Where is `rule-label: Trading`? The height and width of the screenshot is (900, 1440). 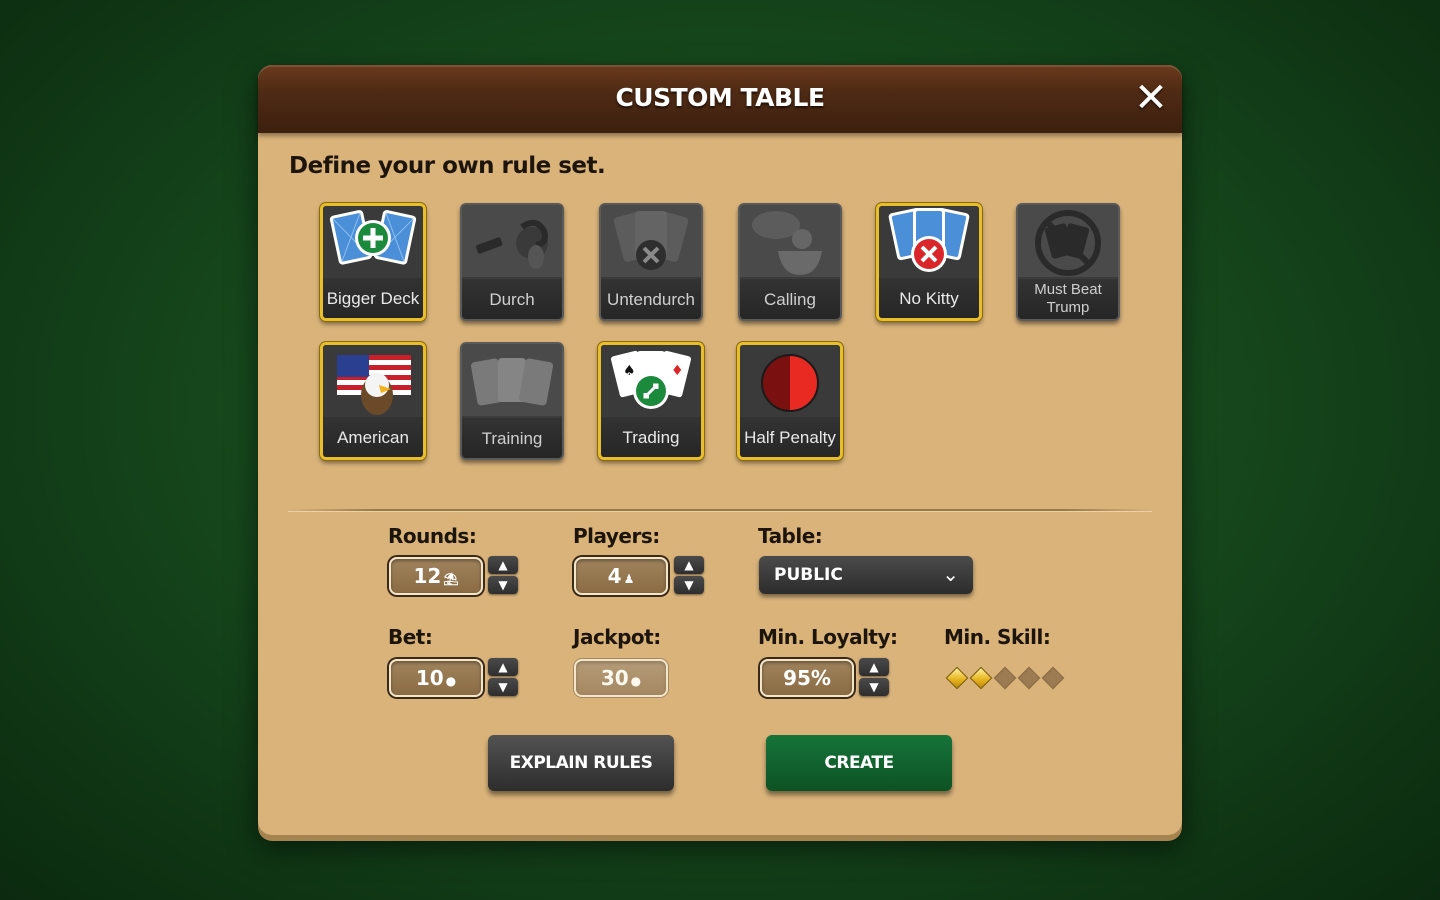 rule-label: Trading is located at coordinates (651, 437).